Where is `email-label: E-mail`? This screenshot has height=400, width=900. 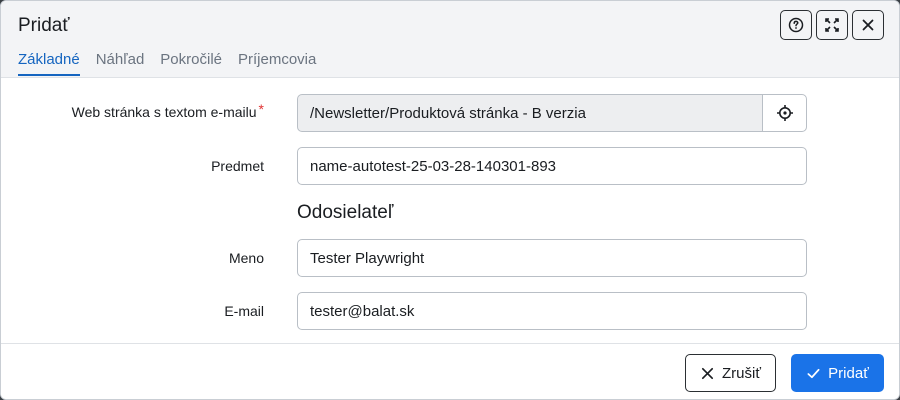 email-label: E-mail is located at coordinates (244, 311).